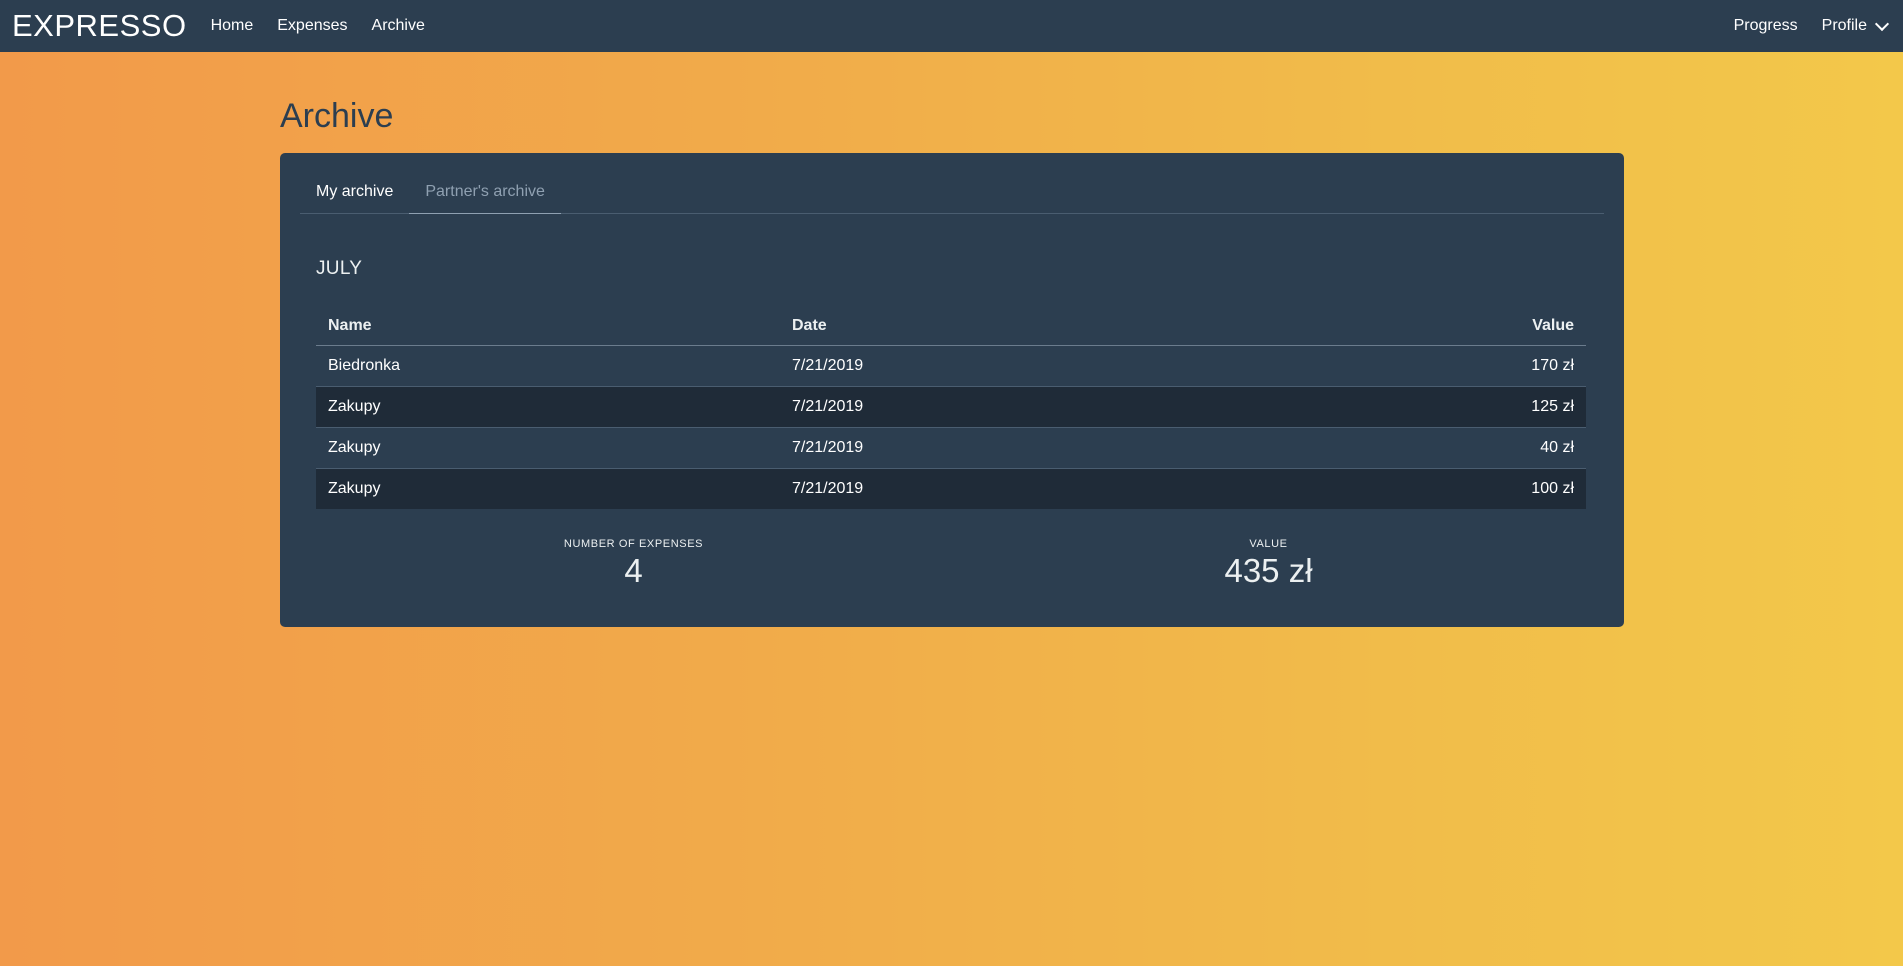  I want to click on cell-value: 100 zł, so click(1419, 488).